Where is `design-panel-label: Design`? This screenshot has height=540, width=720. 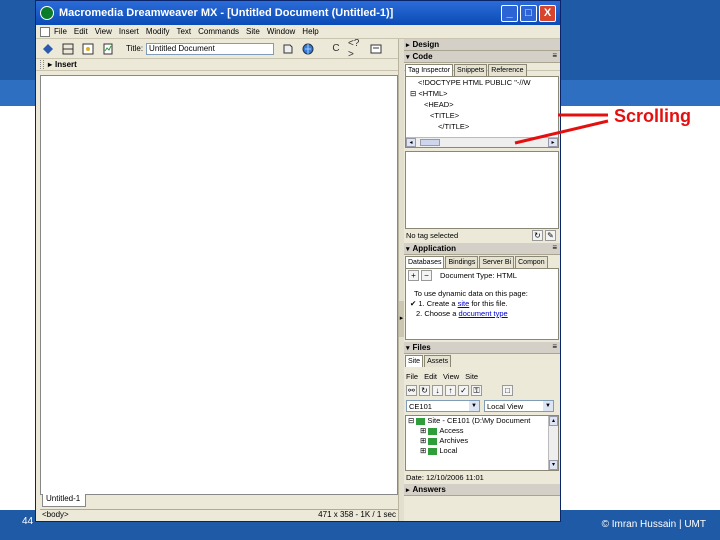
design-panel-label: Design is located at coordinates (426, 44).